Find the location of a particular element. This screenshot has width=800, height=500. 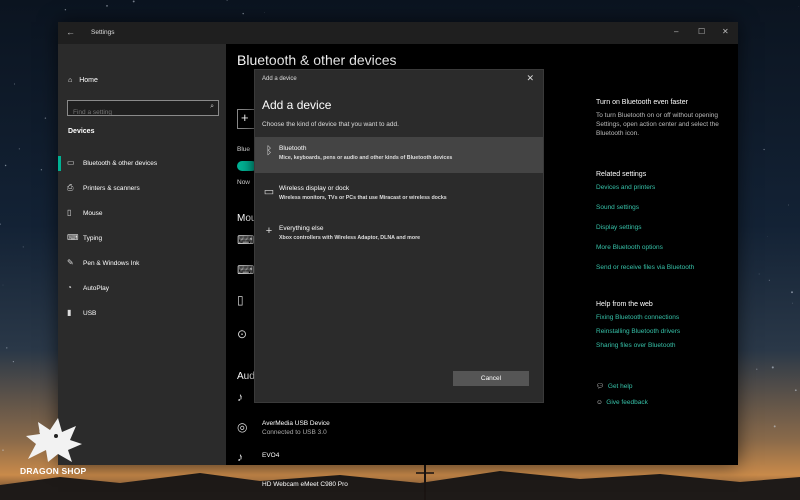

gamepad-icon: ⊙ is located at coordinates (242, 334).